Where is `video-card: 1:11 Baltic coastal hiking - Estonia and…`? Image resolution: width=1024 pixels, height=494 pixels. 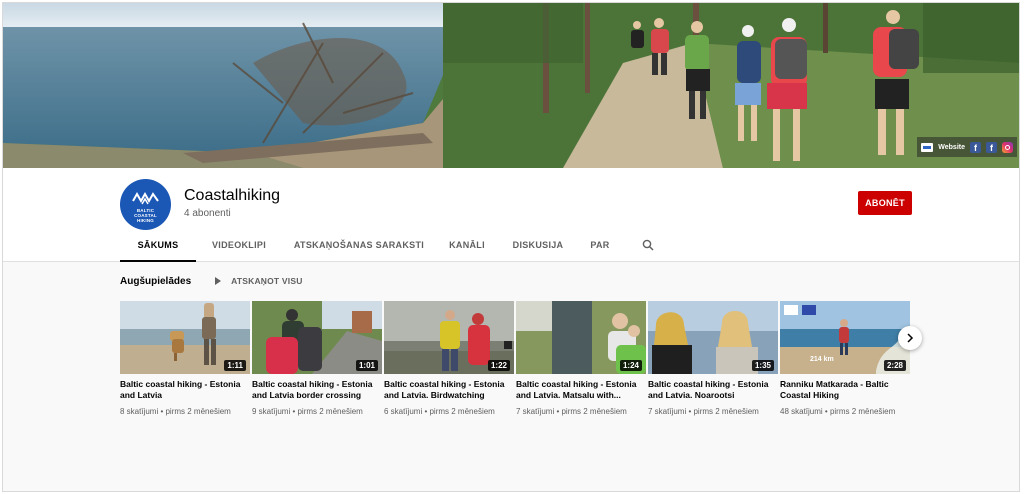 video-card: 1:11 Baltic coastal hiking - Estonia and… is located at coordinates (185, 371).